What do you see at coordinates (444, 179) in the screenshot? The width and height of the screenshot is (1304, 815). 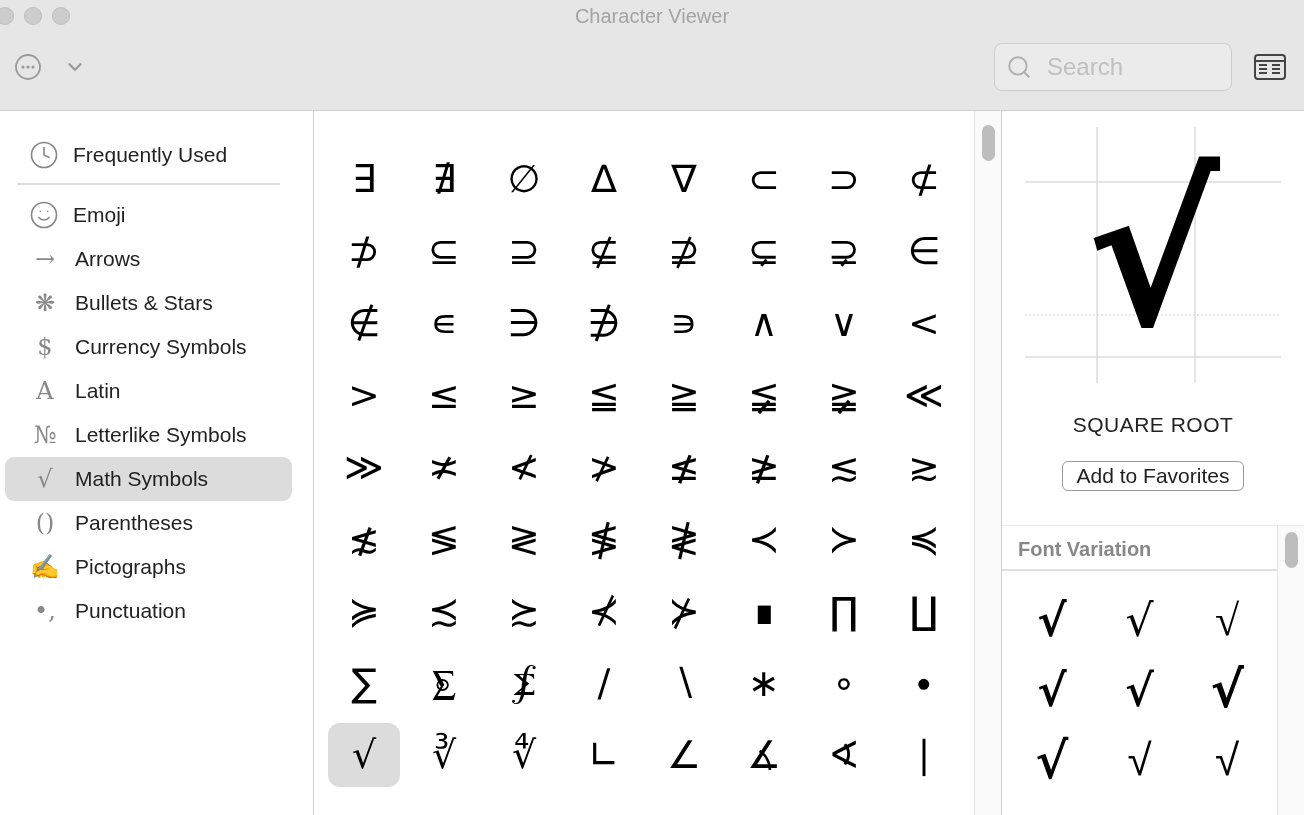 I see `character-cell: ∄` at bounding box center [444, 179].